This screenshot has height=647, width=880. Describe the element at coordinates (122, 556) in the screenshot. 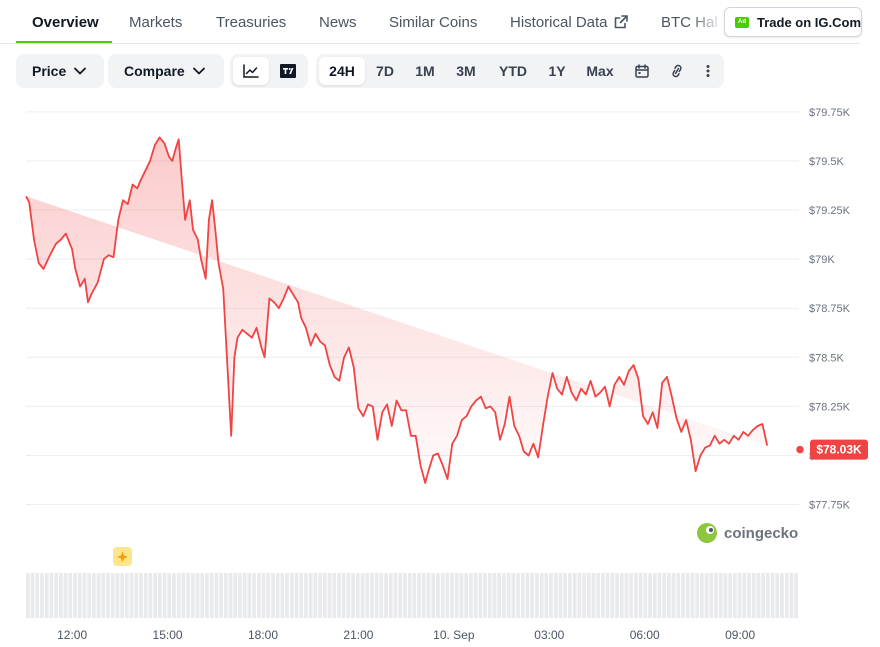

I see `event-marker` at that location.